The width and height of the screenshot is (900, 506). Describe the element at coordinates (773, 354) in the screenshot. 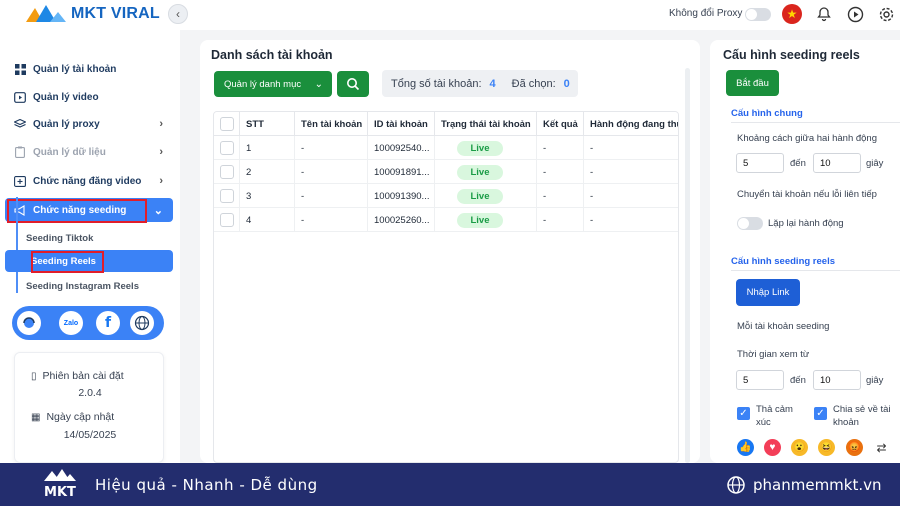

I see `watch-time-label: Thời gian xem từ` at that location.